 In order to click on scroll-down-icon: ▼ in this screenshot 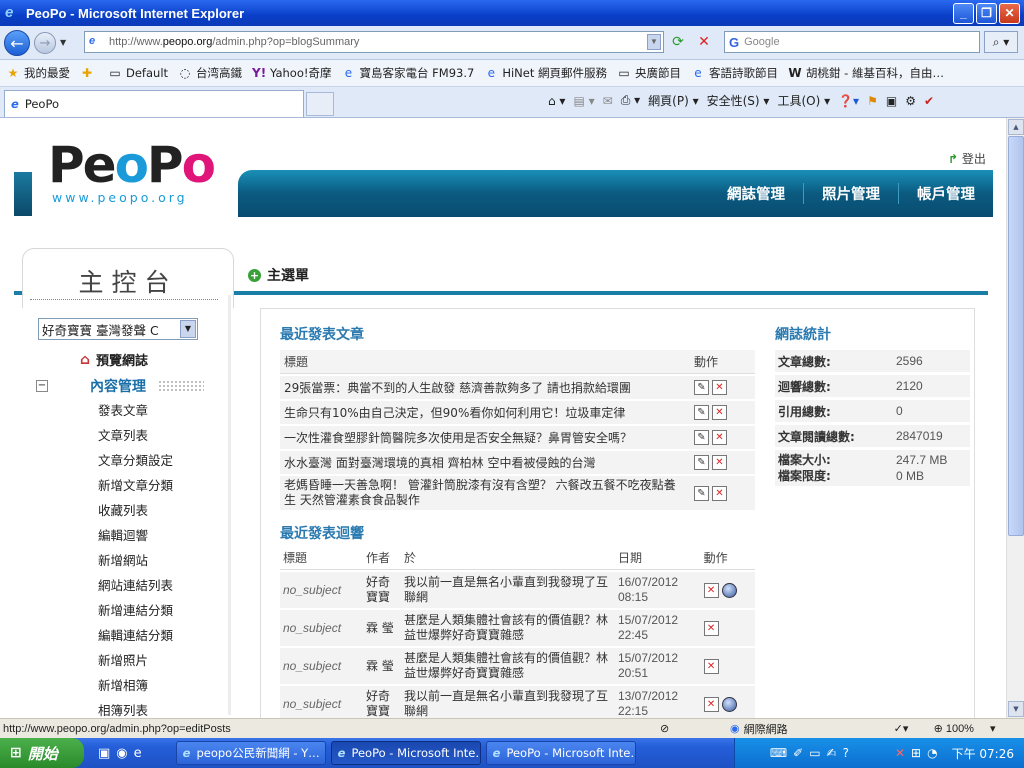, I will do `click(1016, 709)`.